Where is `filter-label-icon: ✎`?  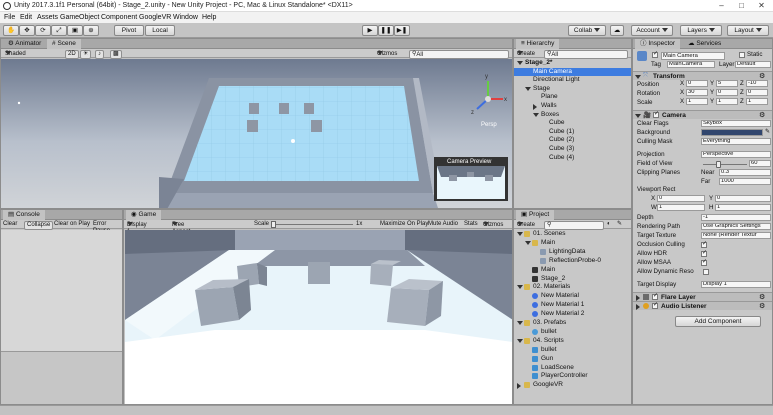
filter-label-icon: ✎ is located at coordinates (619, 224).